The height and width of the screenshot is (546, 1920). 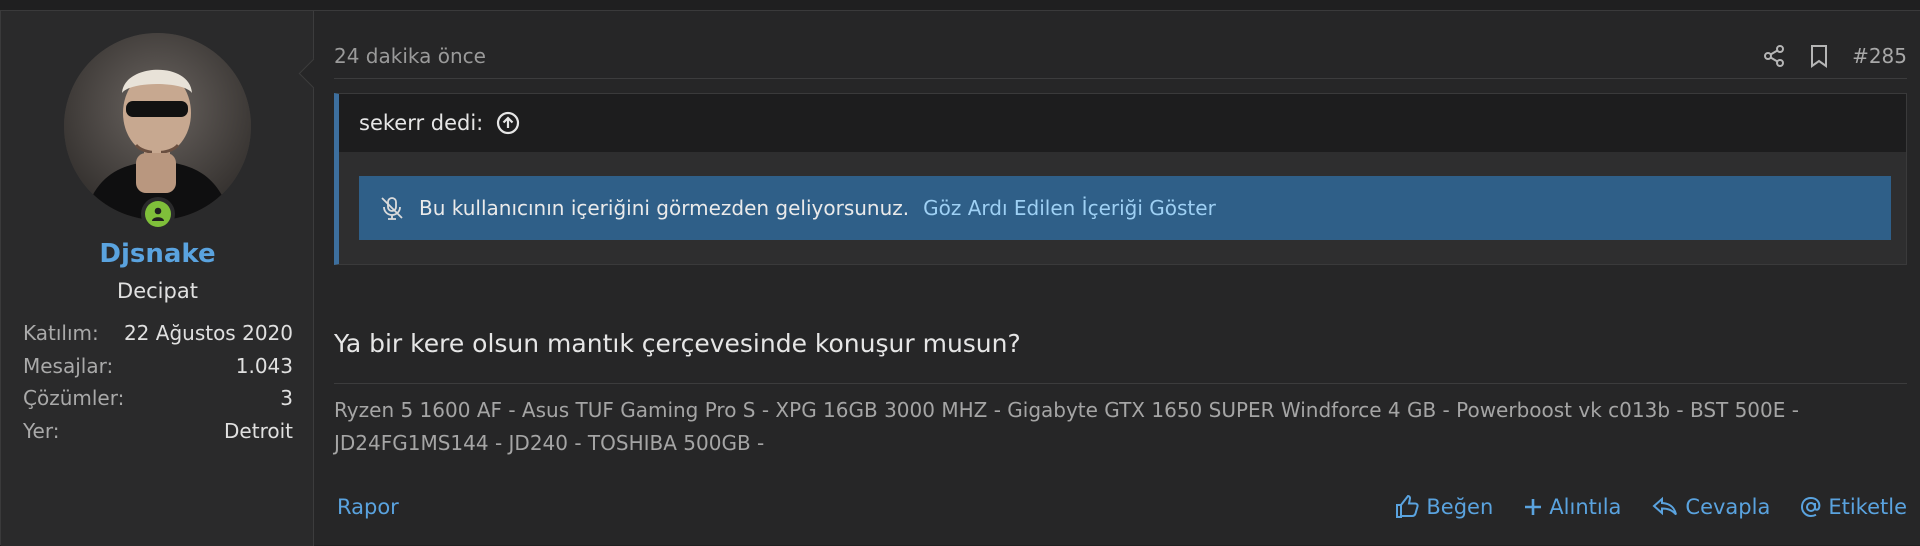 I want to click on reply-label: Cevapla, so click(x=1728, y=507).